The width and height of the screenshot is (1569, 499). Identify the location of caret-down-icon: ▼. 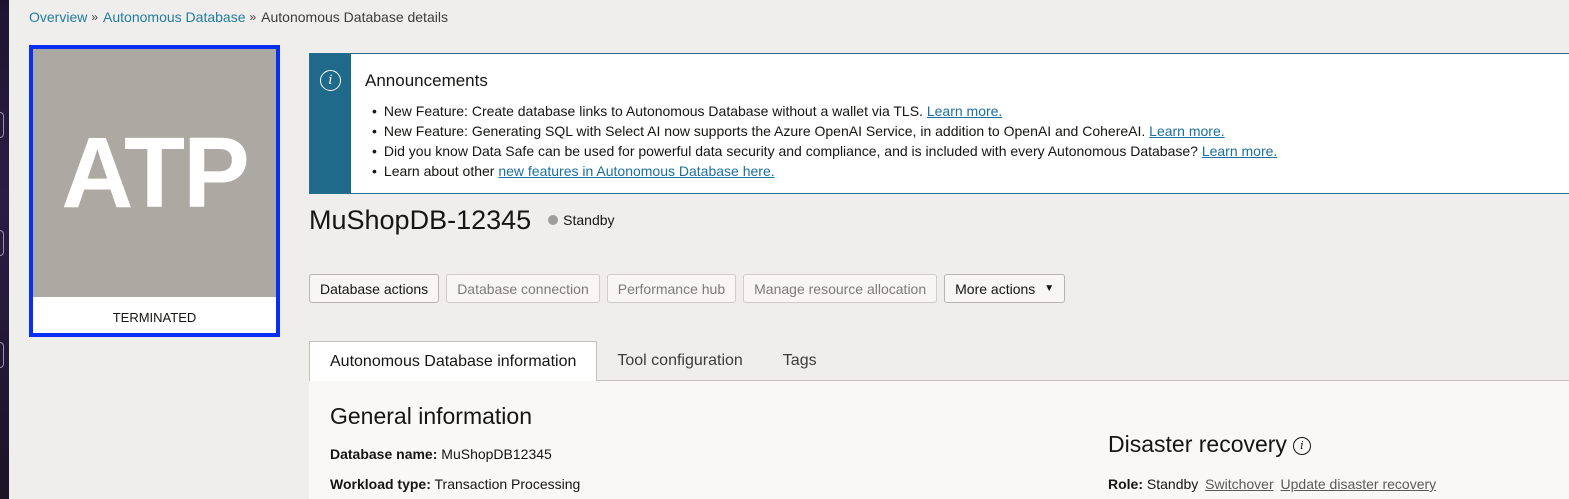
(1049, 288).